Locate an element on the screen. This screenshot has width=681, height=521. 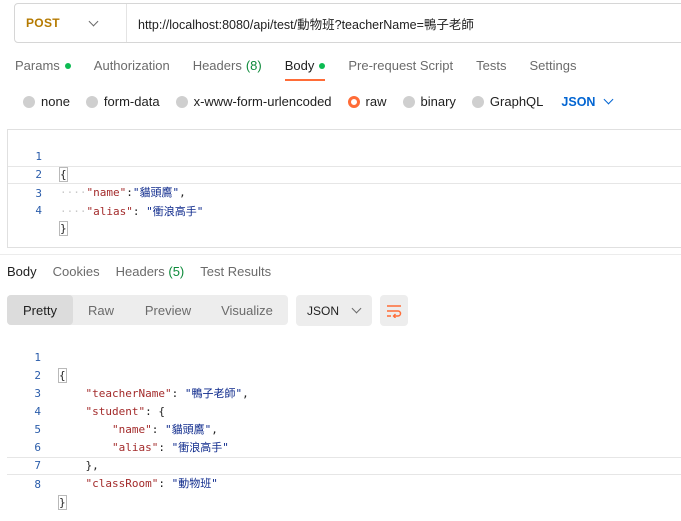
tab-label: Pre-request Script is located at coordinates (401, 65).